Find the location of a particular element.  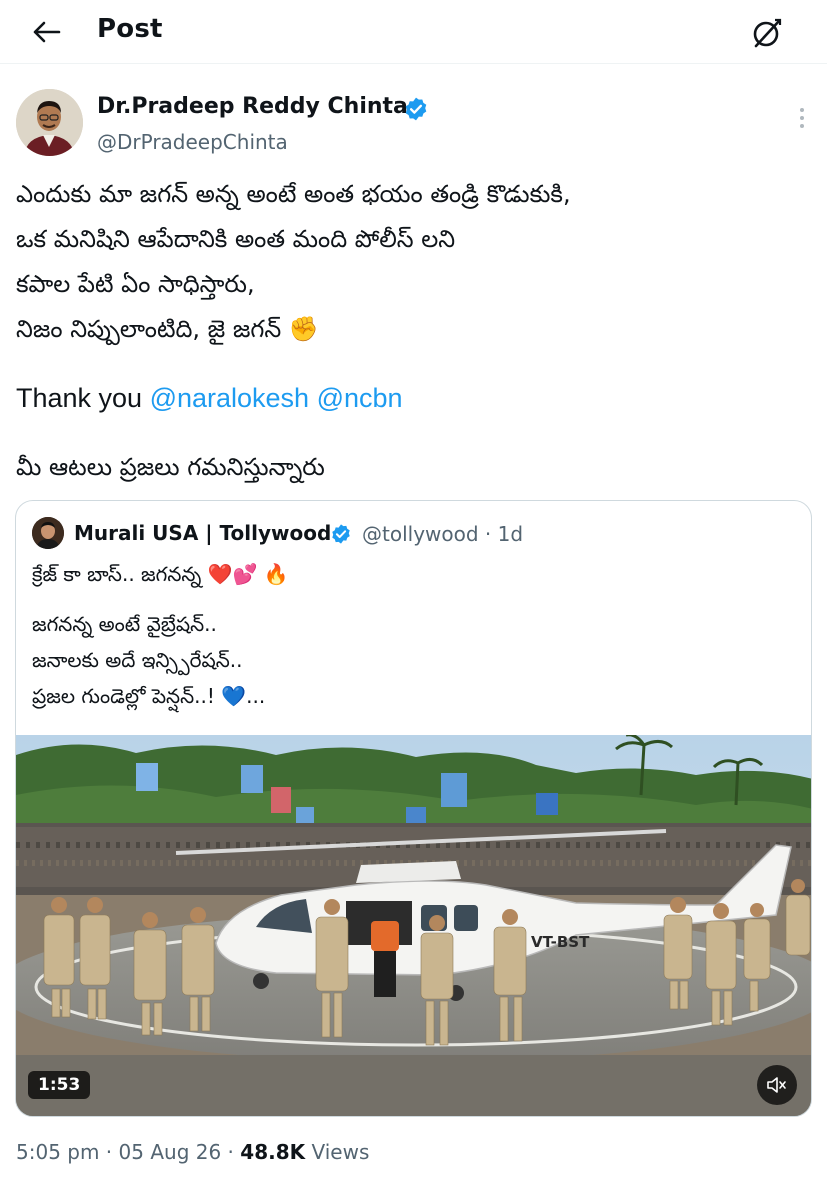

video-duration: 1:53 is located at coordinates (59, 1085).